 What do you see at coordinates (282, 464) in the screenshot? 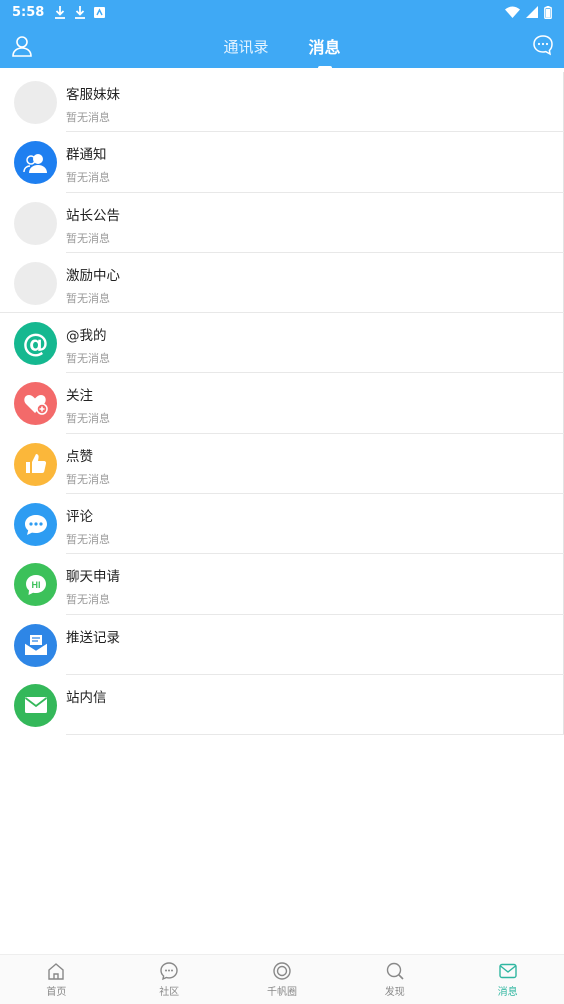
I see `list-item-likes: 点赞 暂无消息` at bounding box center [282, 464].